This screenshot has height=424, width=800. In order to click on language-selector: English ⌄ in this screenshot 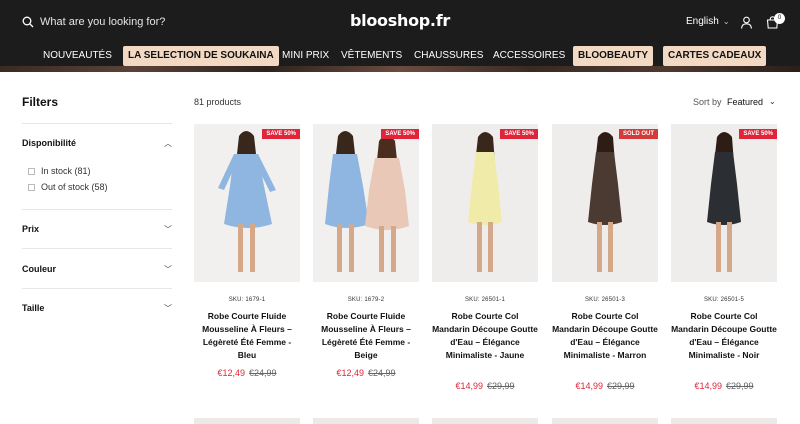, I will do `click(708, 21)`.